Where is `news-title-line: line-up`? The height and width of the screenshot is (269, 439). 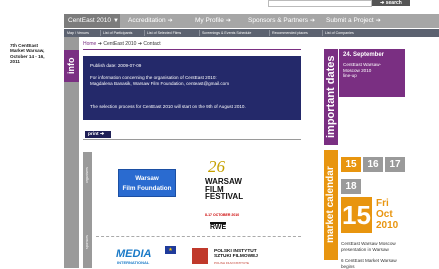 news-title-line: line-up is located at coordinates (350, 76).